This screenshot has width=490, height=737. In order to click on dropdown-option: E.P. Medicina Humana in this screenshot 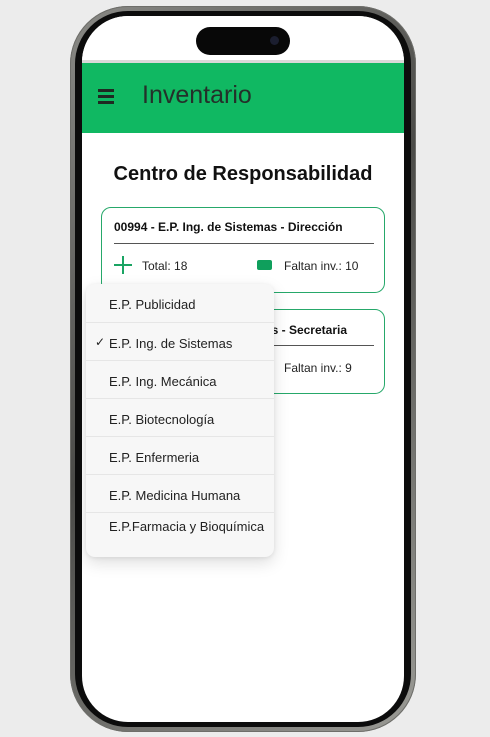, I will do `click(180, 493)`.